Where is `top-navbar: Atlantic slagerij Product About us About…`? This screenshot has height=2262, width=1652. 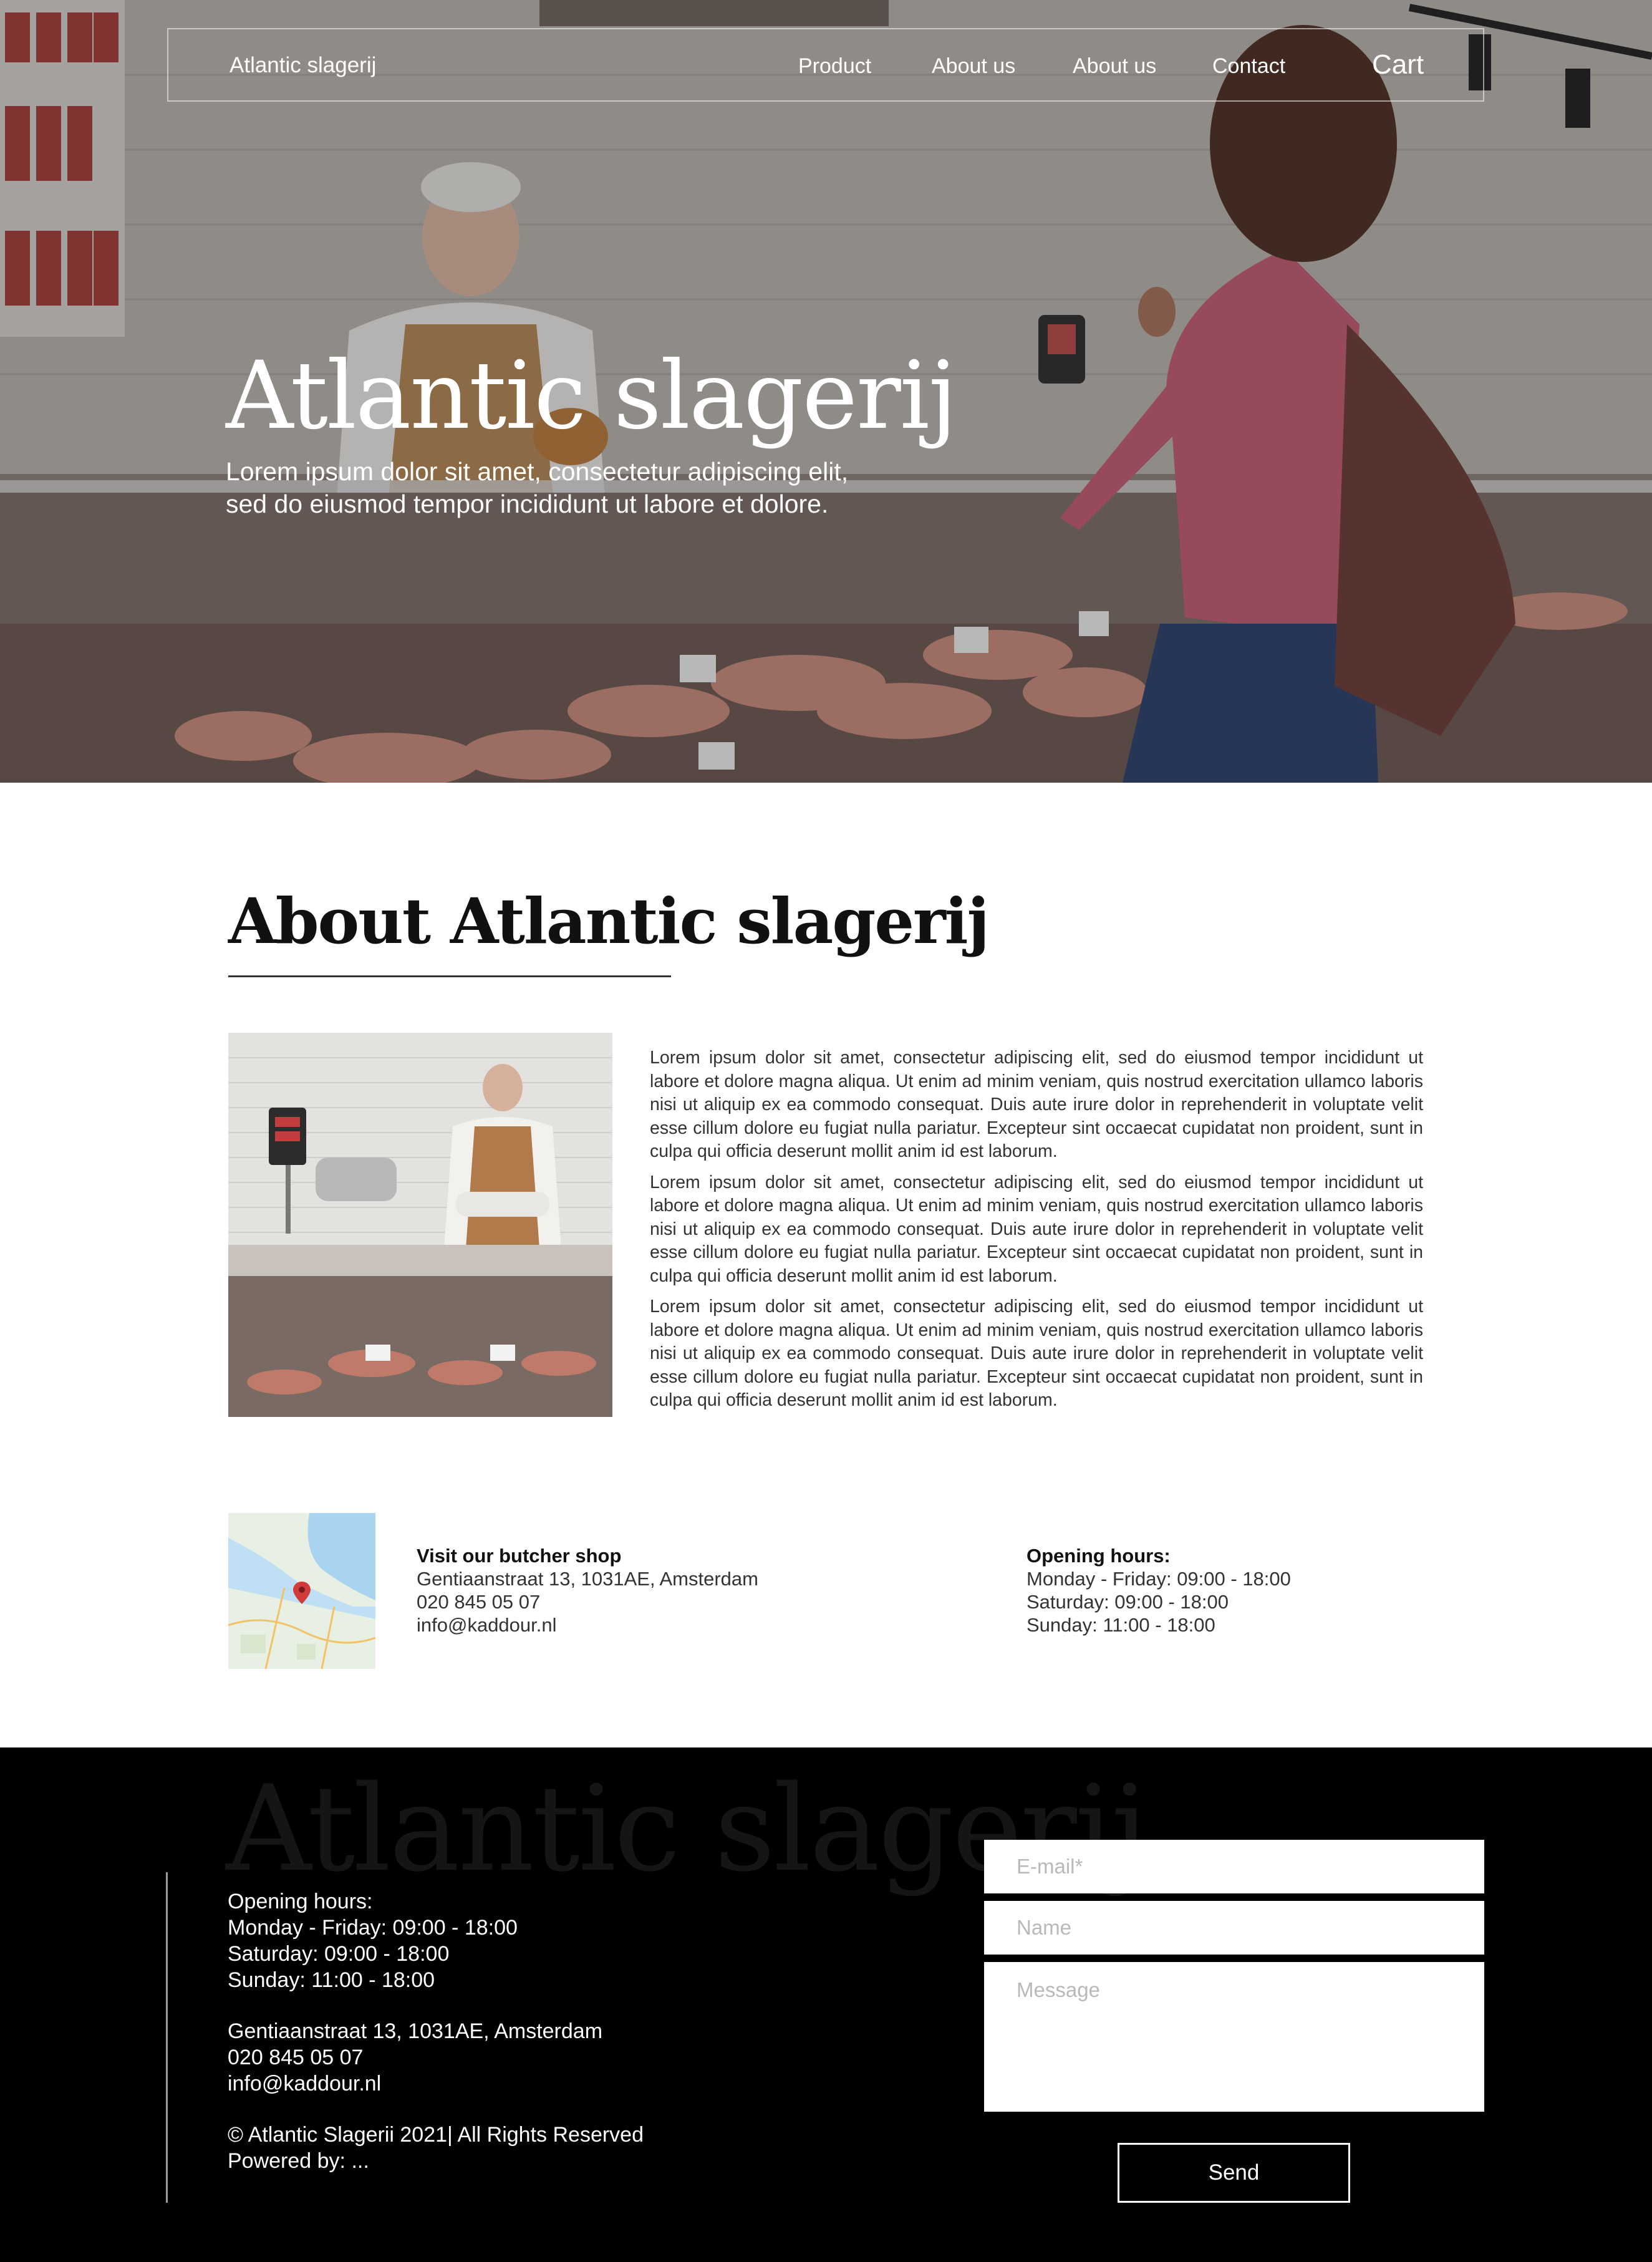
top-navbar: Atlantic slagerij Product About us About… is located at coordinates (825, 65).